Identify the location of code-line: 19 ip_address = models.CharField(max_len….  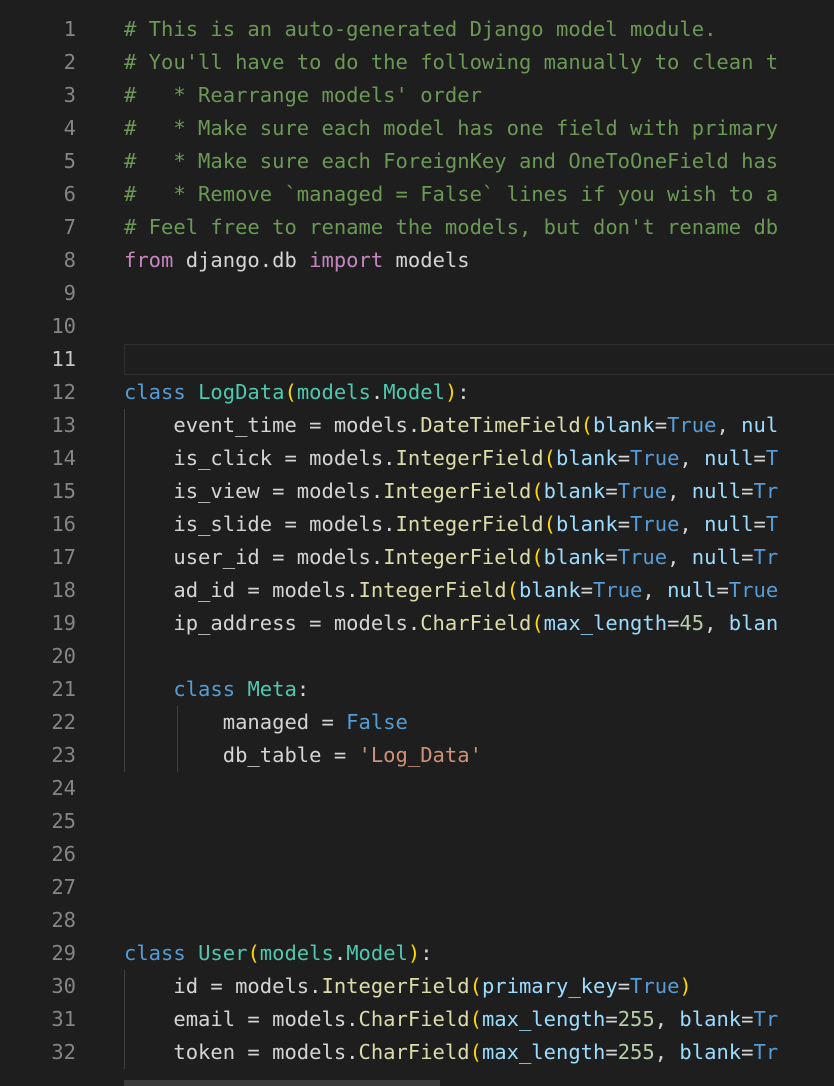
(417, 623).